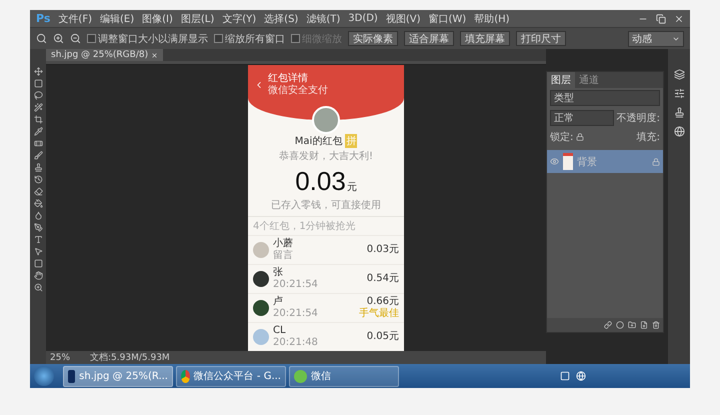 The height and width of the screenshot is (415, 720). Describe the element at coordinates (605, 98) in the screenshot. I see `filter-dropdown: 类型` at that location.